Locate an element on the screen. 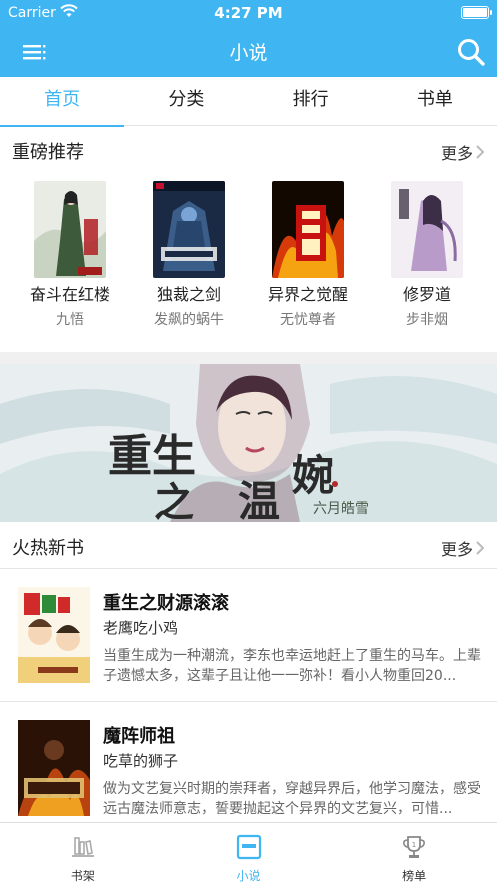 This screenshot has width=497, height=883. status-time: 4:27 PM is located at coordinates (248, 13).